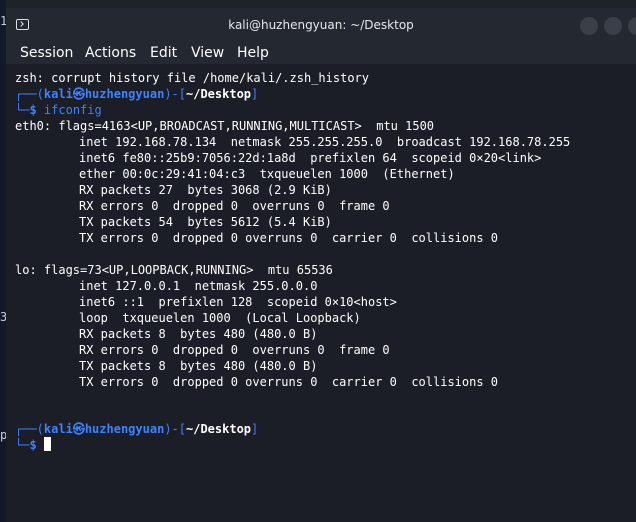  I want to click on window-title: kali@huzhengyuan: ~/Desktop, so click(321, 25).